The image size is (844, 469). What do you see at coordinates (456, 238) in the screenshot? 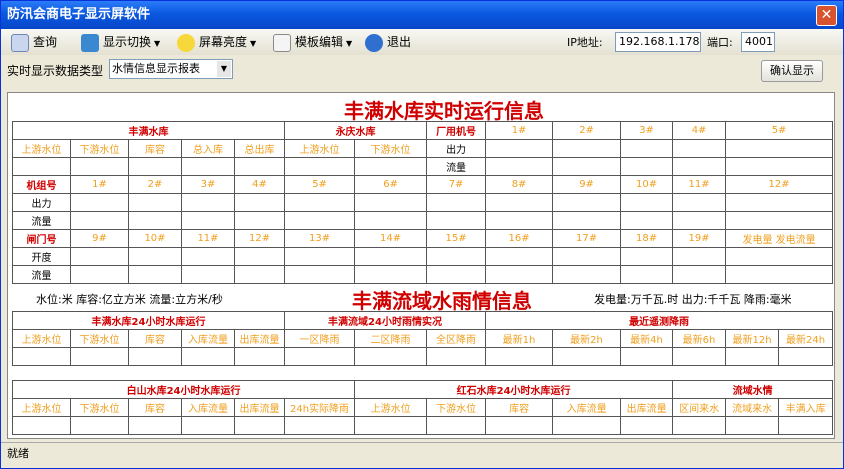
I see `table-cell: 15#` at bounding box center [456, 238].